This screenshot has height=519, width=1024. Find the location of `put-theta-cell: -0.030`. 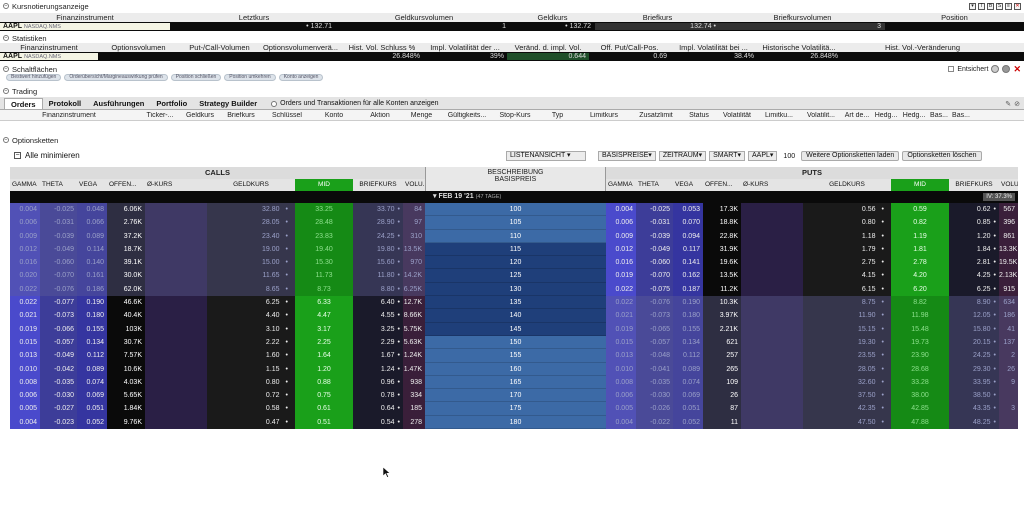

put-theta-cell: -0.030 is located at coordinates (654, 396).